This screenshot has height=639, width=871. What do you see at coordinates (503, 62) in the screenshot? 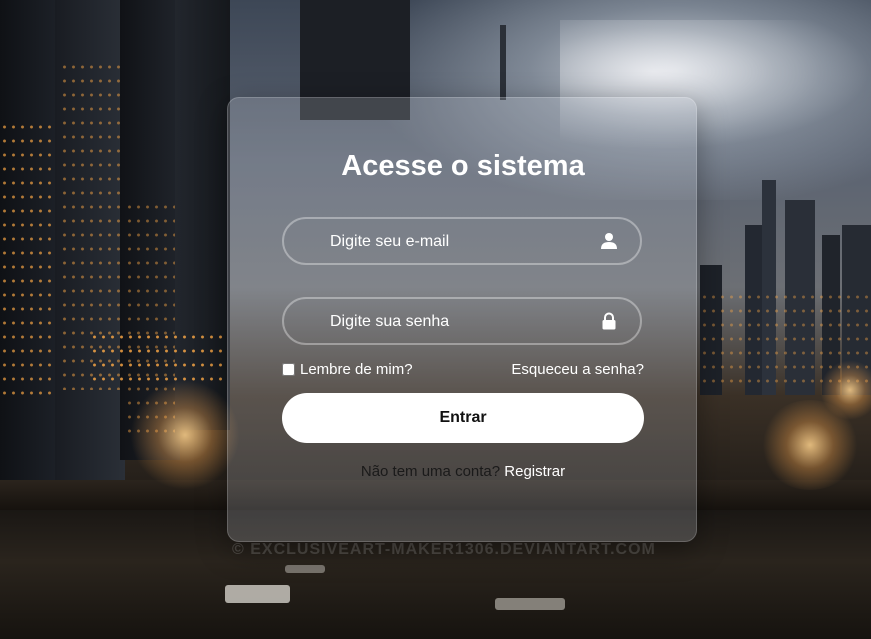
I see `tower-spire` at bounding box center [503, 62].